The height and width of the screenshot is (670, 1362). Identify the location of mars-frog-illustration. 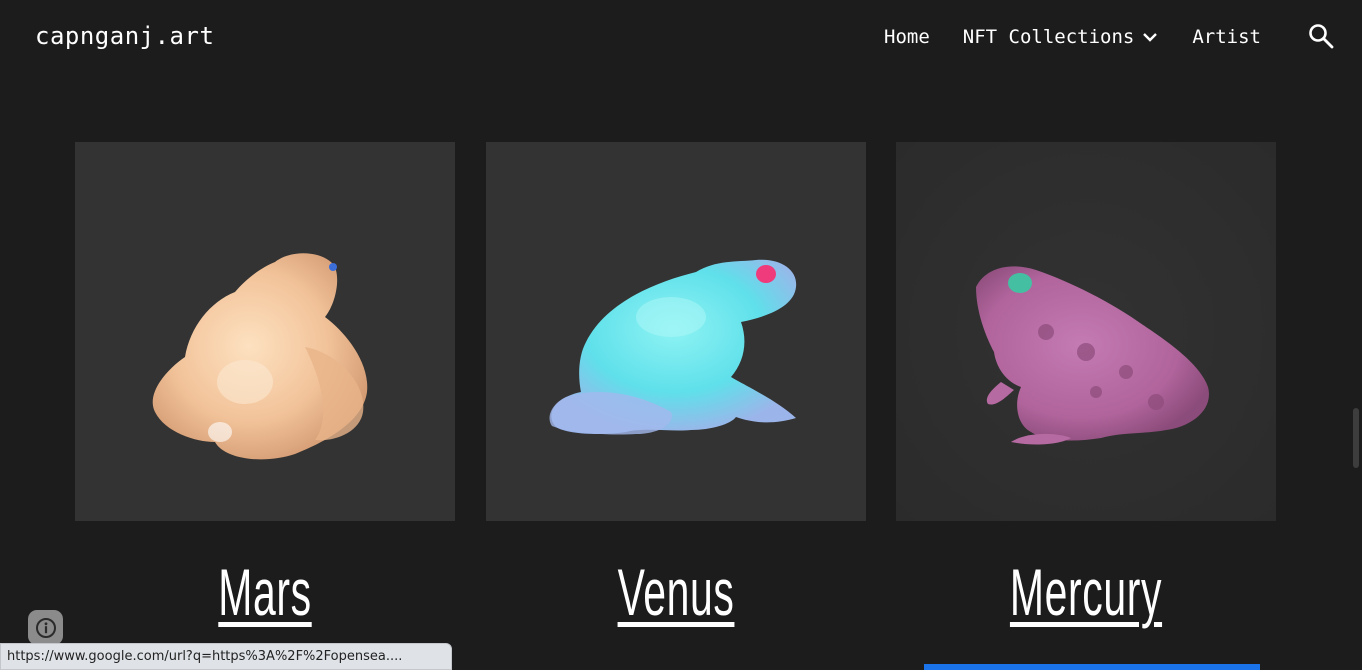
(260, 356).